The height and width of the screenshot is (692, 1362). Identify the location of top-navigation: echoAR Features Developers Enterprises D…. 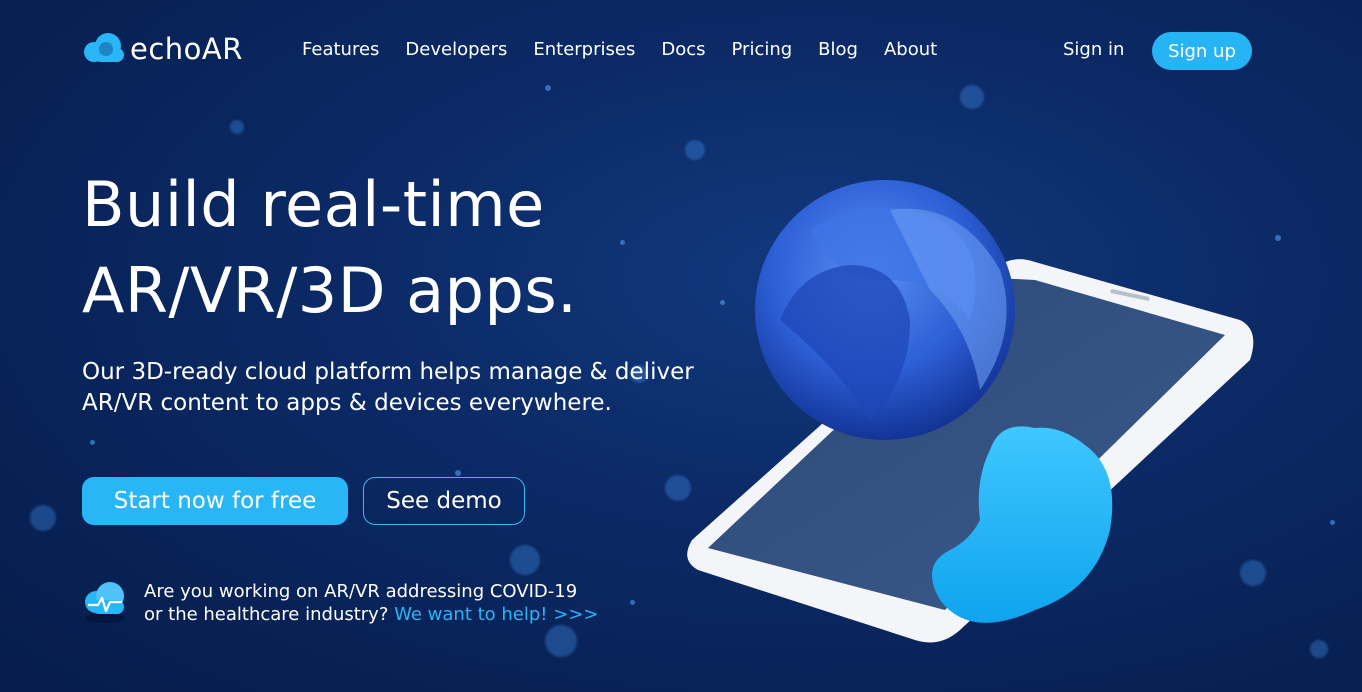
(681, 50).